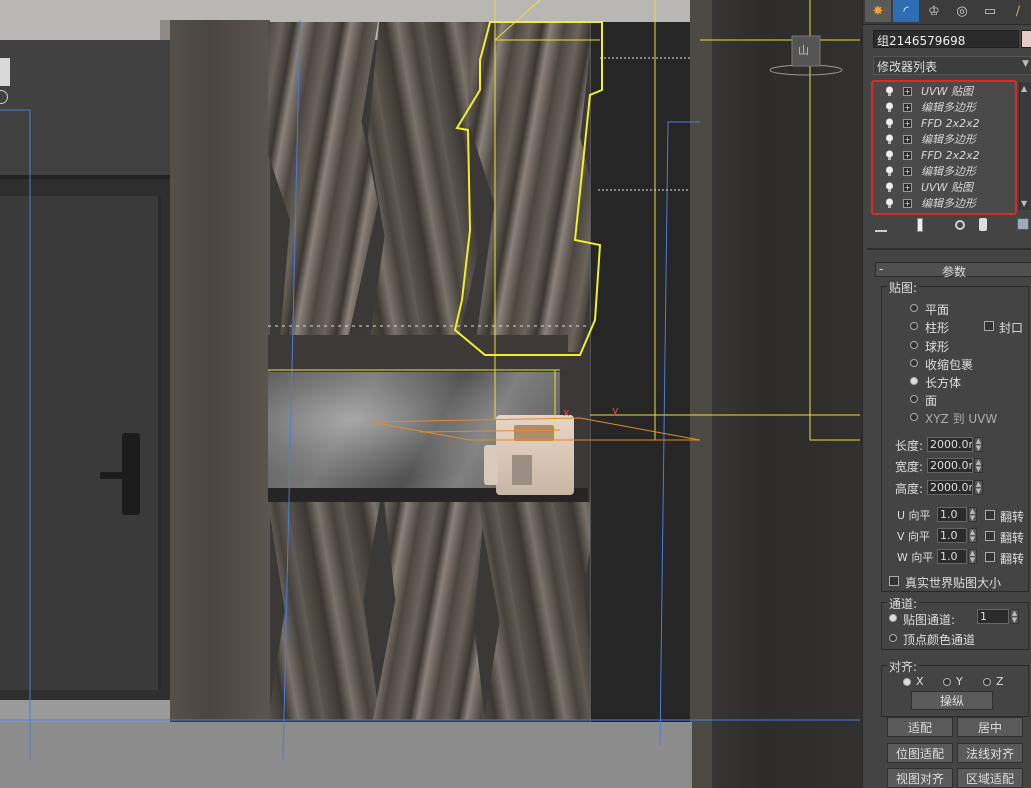 Image resolution: width=1031 pixels, height=788 pixels. Describe the element at coordinates (962, 11) in the screenshot. I see `motion-tab: ◎` at that location.